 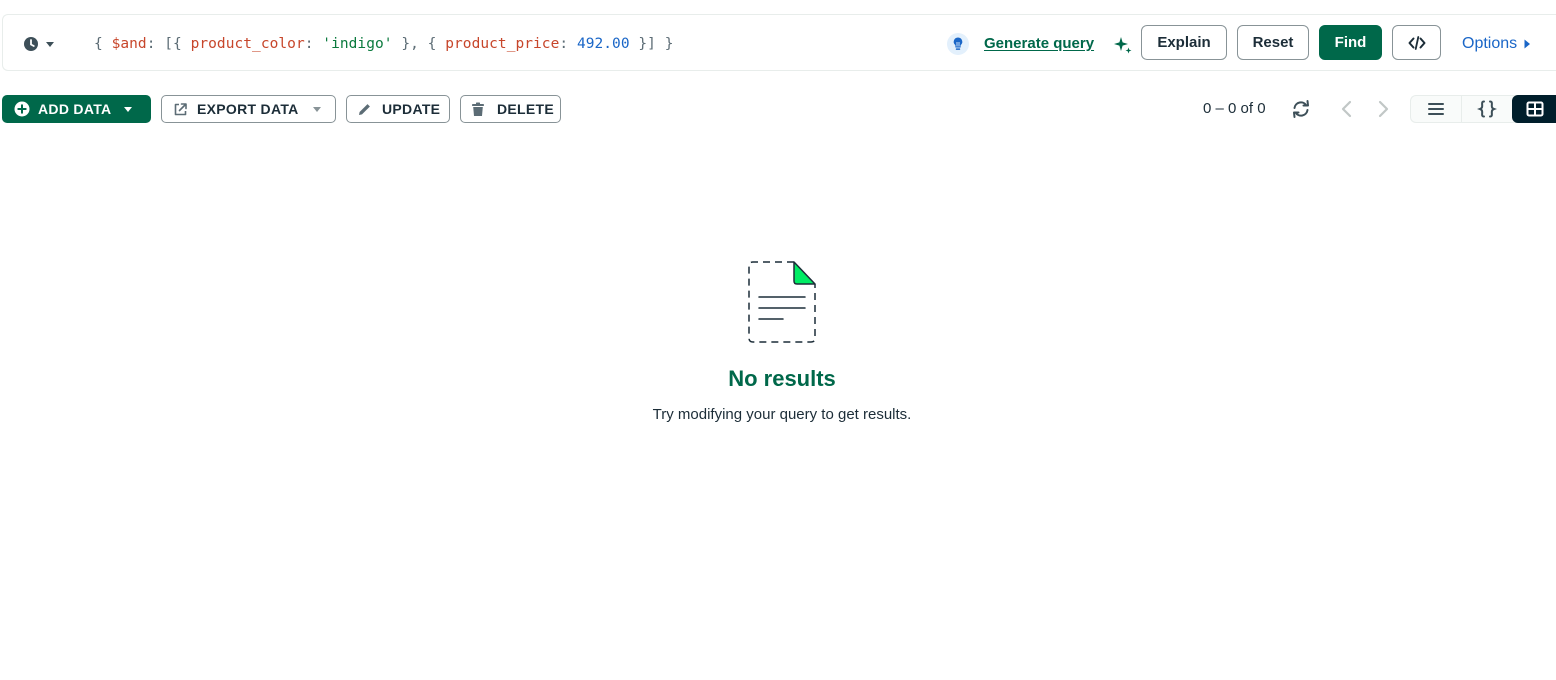 I want to click on refresh-icon, so click(x=1301, y=109).